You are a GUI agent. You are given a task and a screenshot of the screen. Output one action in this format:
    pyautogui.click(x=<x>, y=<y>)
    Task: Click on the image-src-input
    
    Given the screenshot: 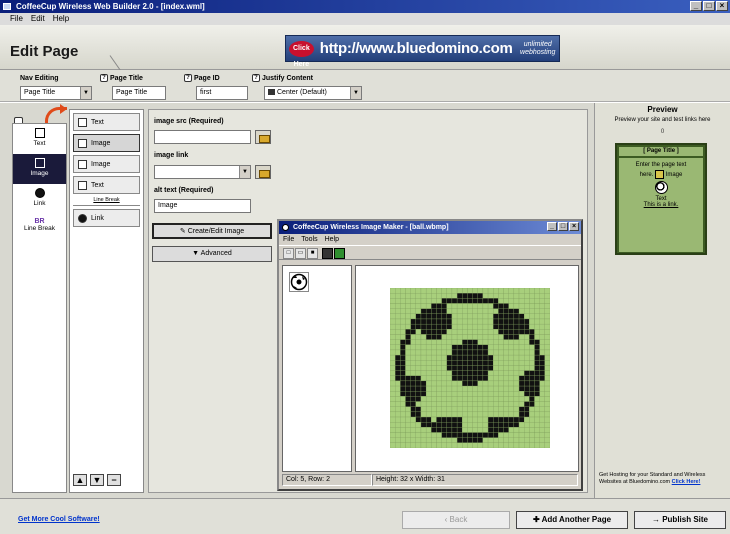 What is the action you would take?
    pyautogui.click(x=202, y=137)
    